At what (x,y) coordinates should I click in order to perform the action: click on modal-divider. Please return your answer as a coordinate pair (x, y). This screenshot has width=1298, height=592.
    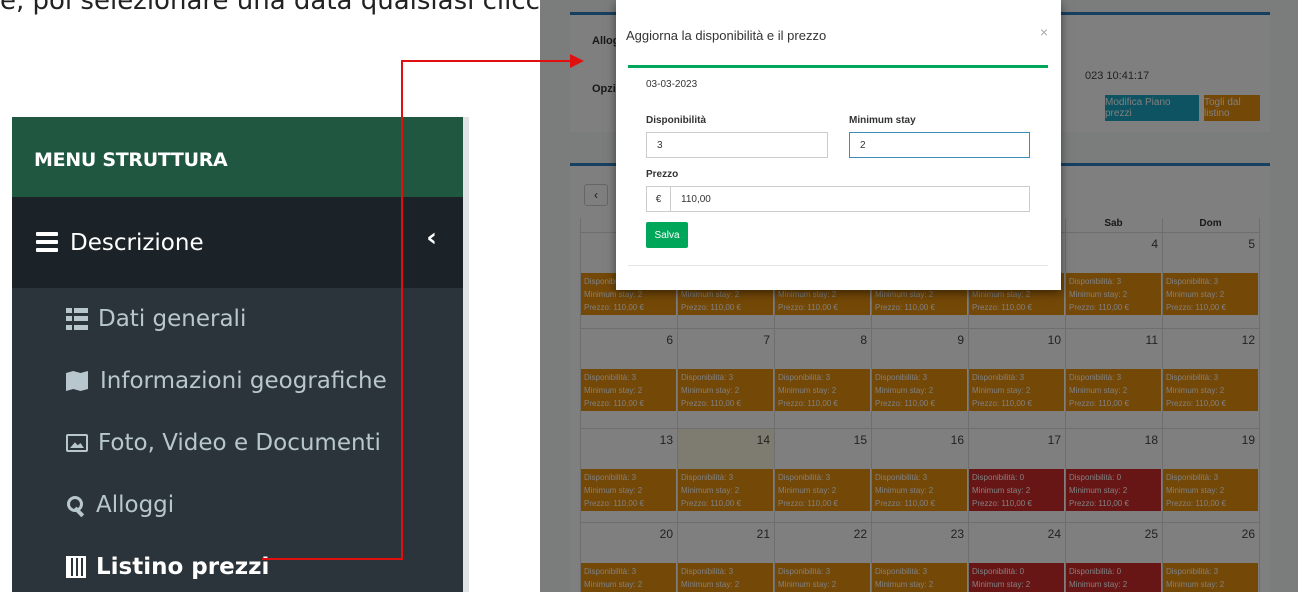
    Looking at the image, I should click on (838, 66).